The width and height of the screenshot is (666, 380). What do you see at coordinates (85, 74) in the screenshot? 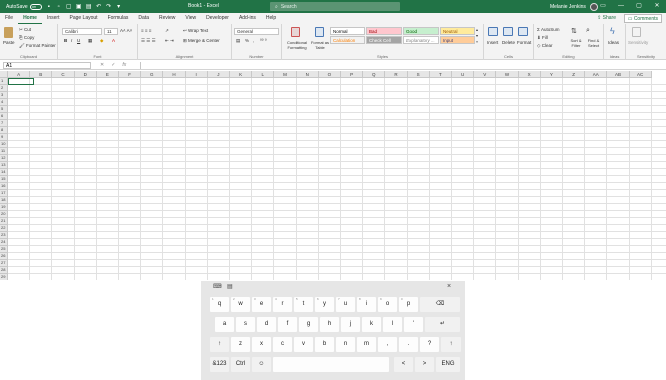
I see `column-header-d: D` at bounding box center [85, 74].